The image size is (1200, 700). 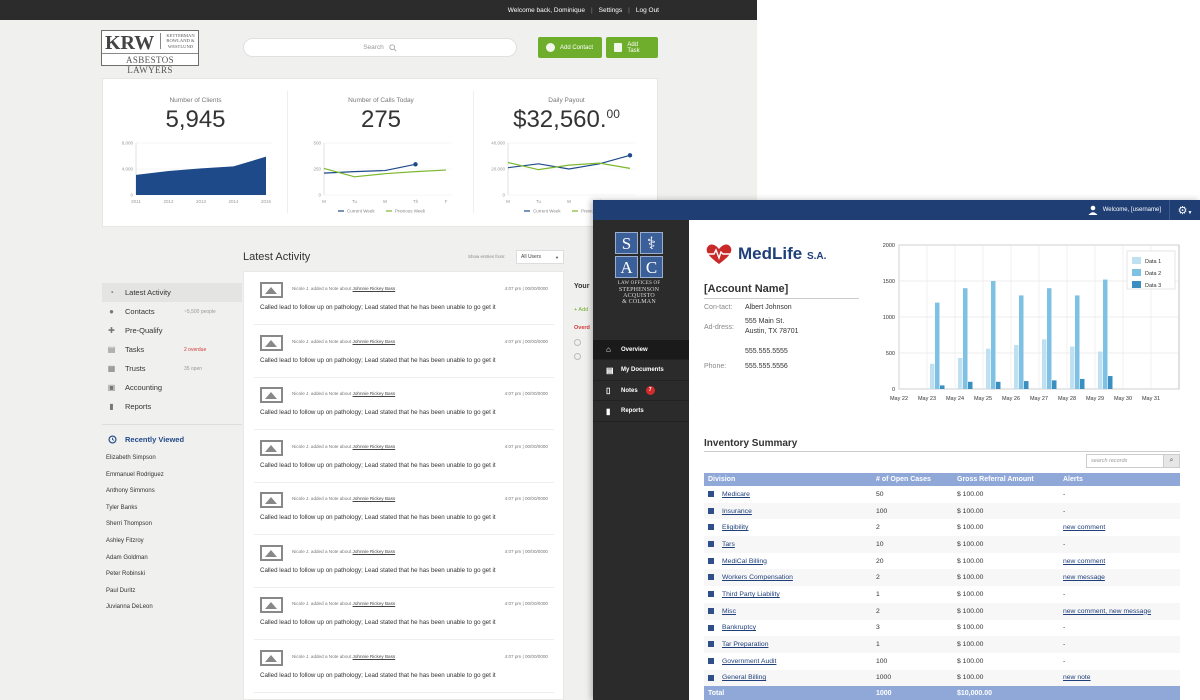 What do you see at coordinates (135, 563) in the screenshot?
I see `recent-contact-link: Adam Goldman` at bounding box center [135, 563].